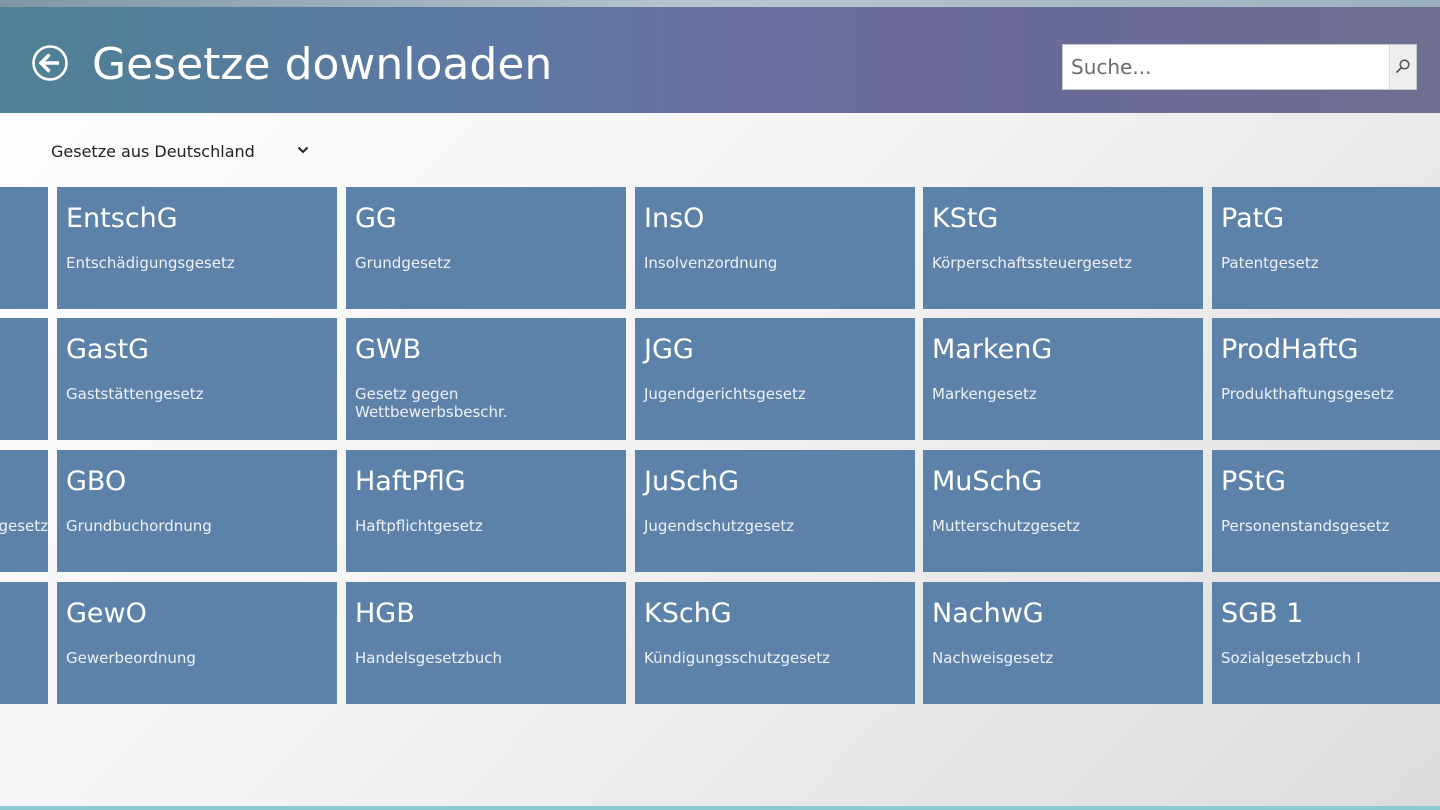 This screenshot has height=810, width=1440. I want to click on law-tile: ProdHaftG Produkthaftungsgesetz, so click(1326, 379).